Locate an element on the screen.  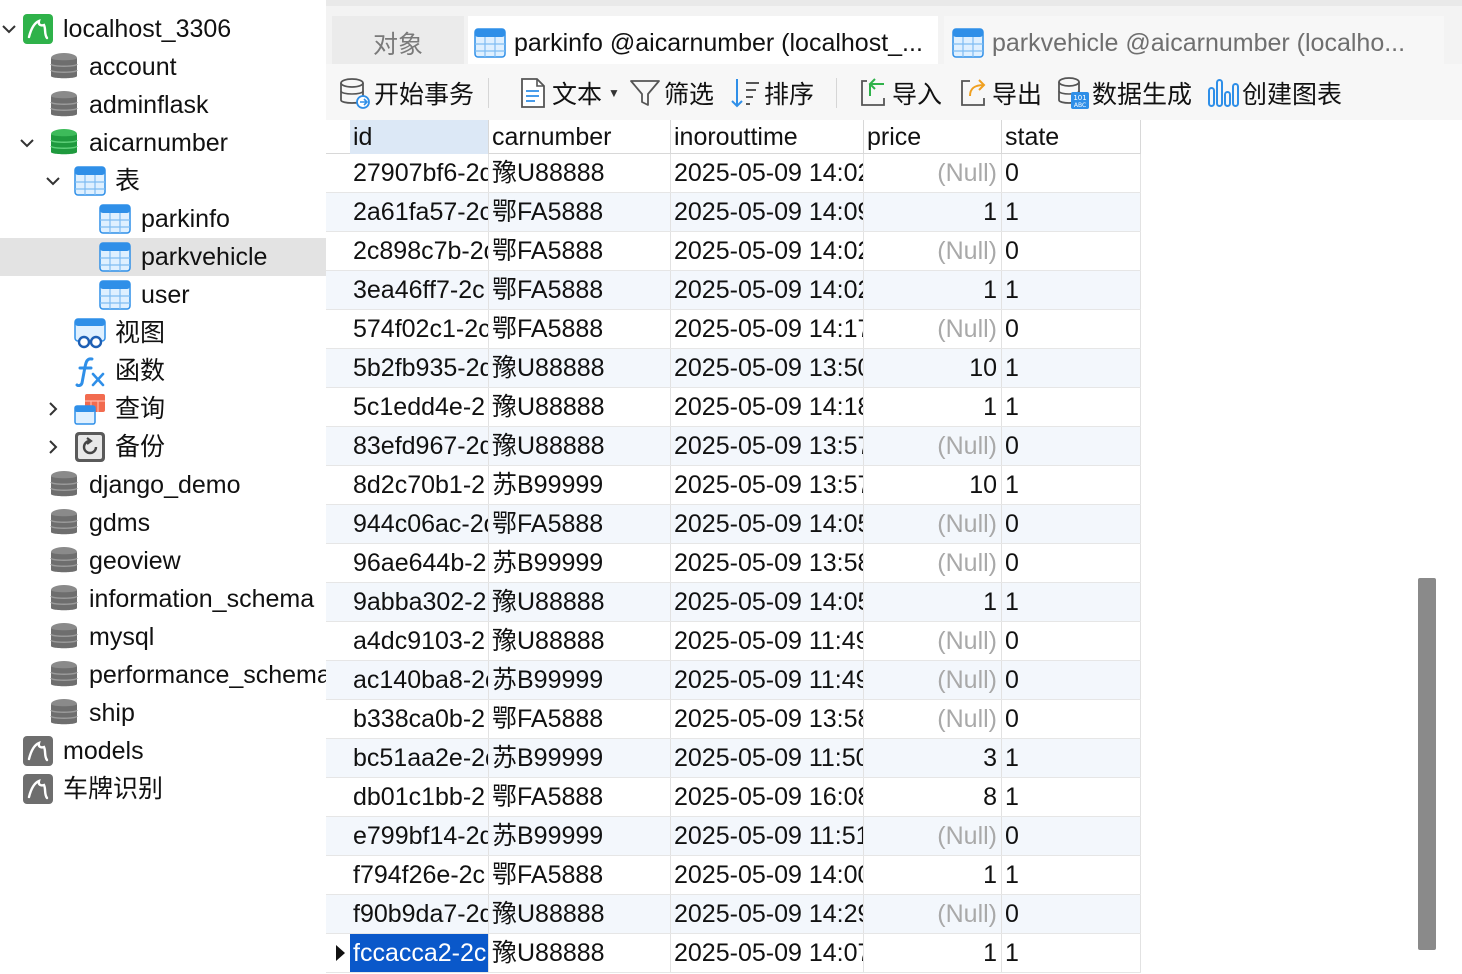
table-row: 3ea46ff7-2c 鄂FA5888 2025-05-09 14:02 1 1 is located at coordinates (733, 290).